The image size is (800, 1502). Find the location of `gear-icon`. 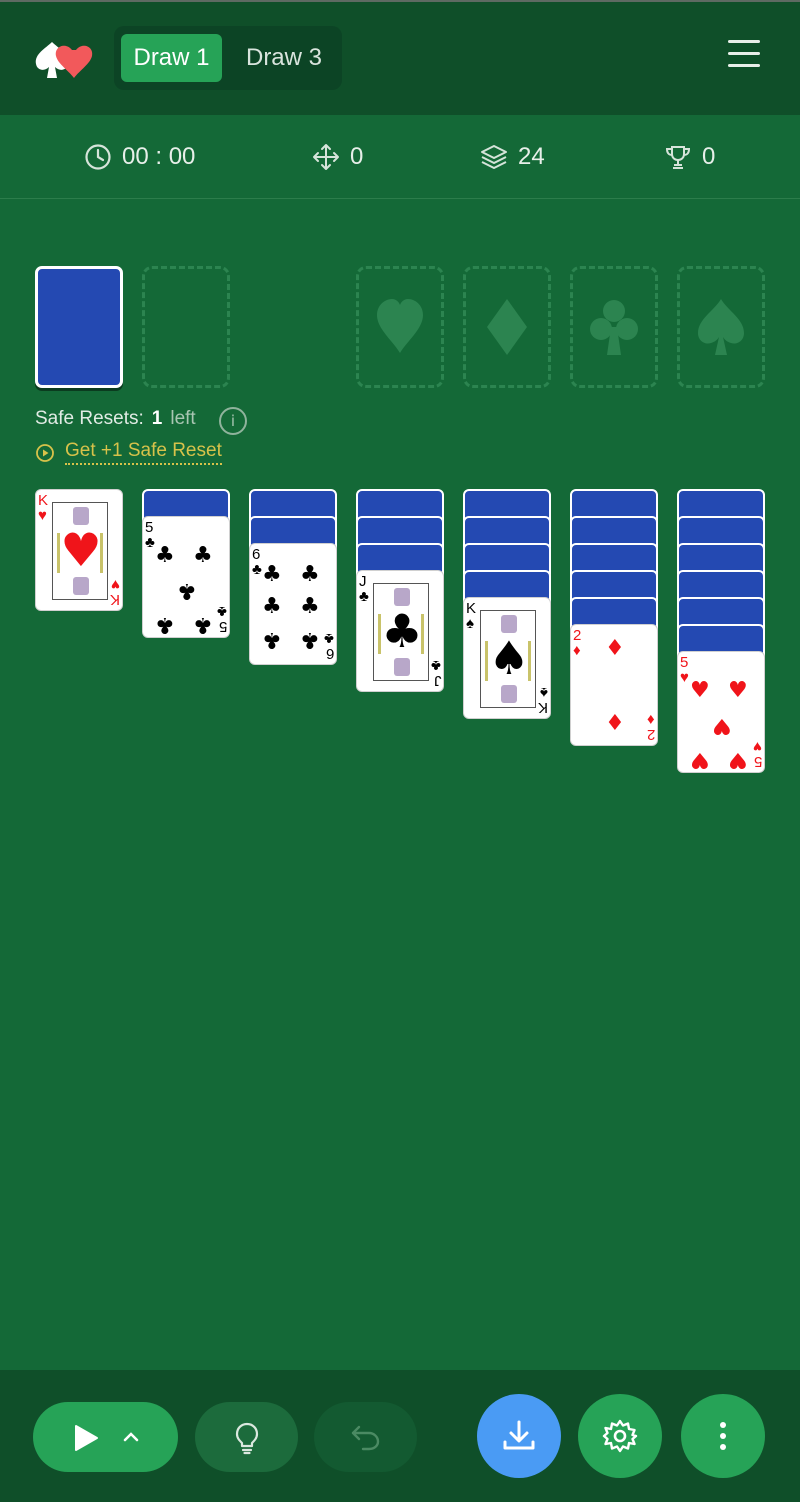

gear-icon is located at coordinates (620, 1436).